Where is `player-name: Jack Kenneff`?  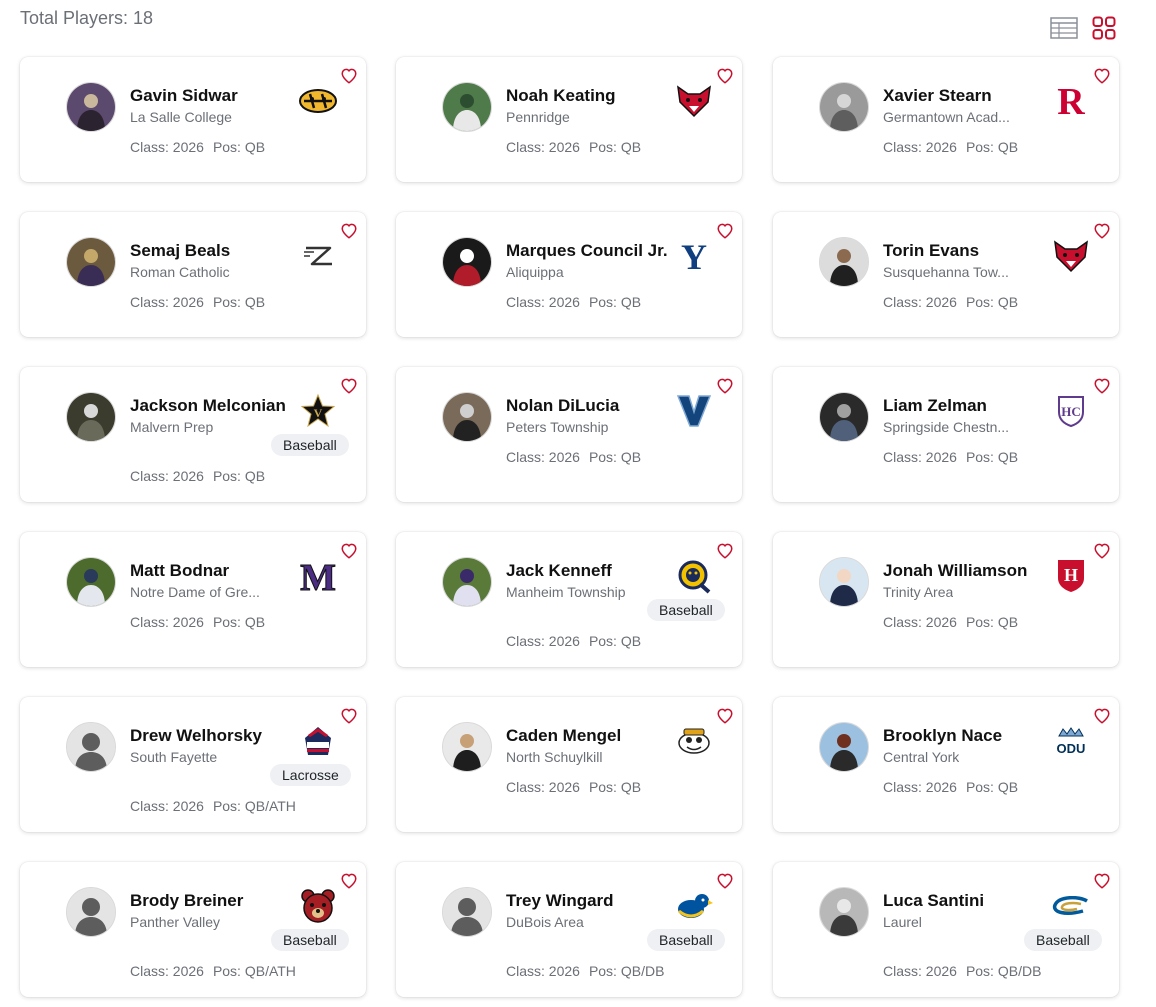 player-name: Jack Kenneff is located at coordinates (559, 571).